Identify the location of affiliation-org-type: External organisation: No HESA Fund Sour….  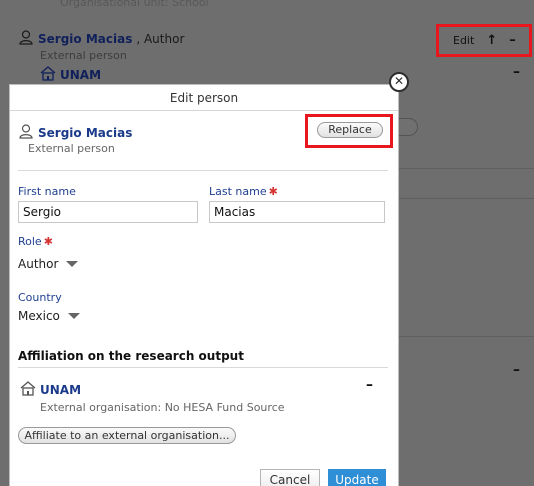
(162, 407).